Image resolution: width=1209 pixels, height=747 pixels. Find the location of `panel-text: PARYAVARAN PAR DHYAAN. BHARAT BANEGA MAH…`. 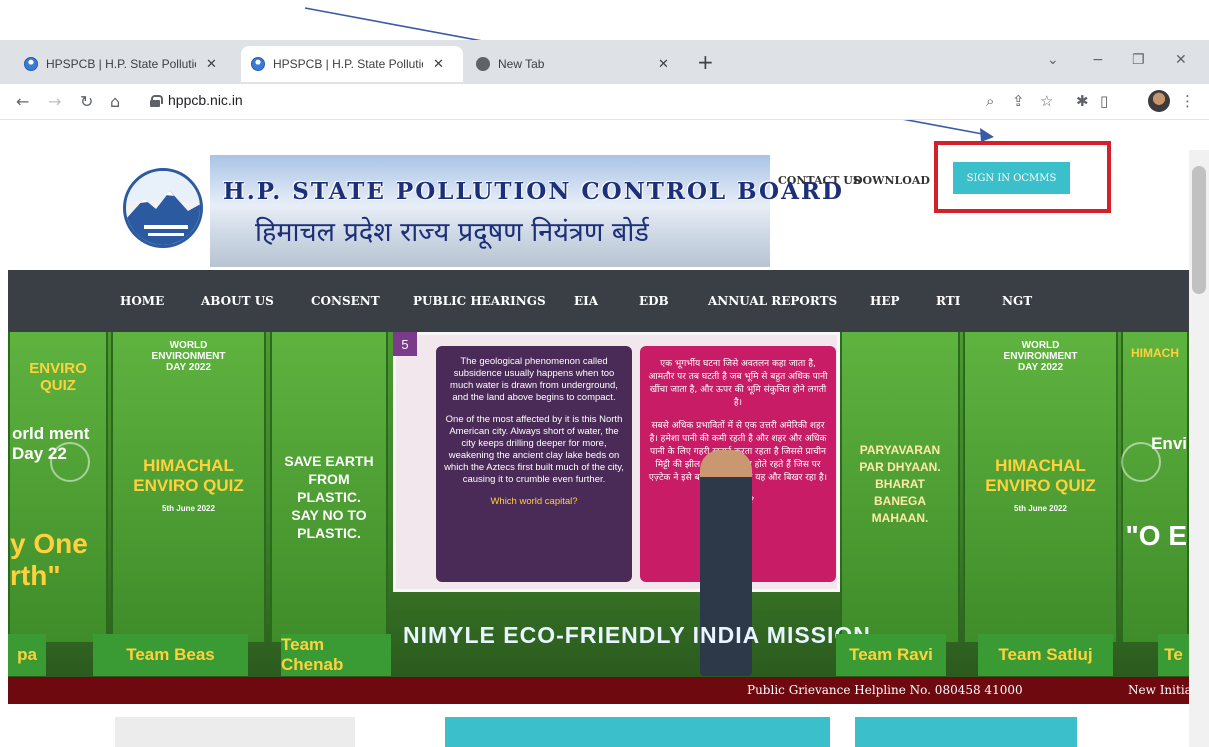

panel-text: PARYAVARAN PAR DHYAAN. BHARAT BANEGA MAH… is located at coordinates (900, 484).